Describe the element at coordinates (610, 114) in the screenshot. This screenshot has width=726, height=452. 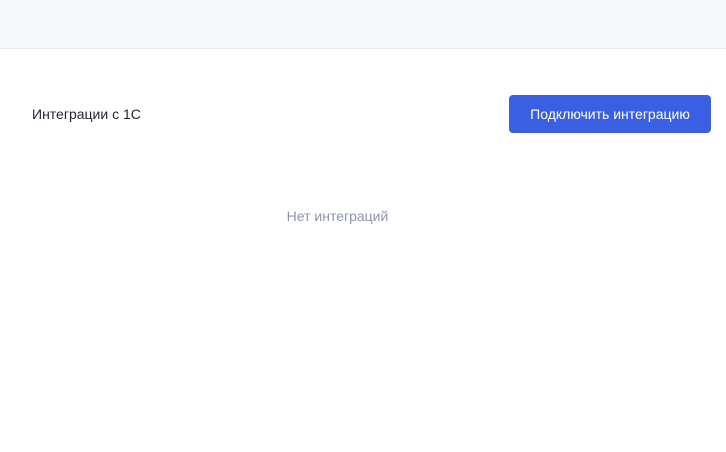
I see `connect-integration-button: Подключить интеграцию` at that location.